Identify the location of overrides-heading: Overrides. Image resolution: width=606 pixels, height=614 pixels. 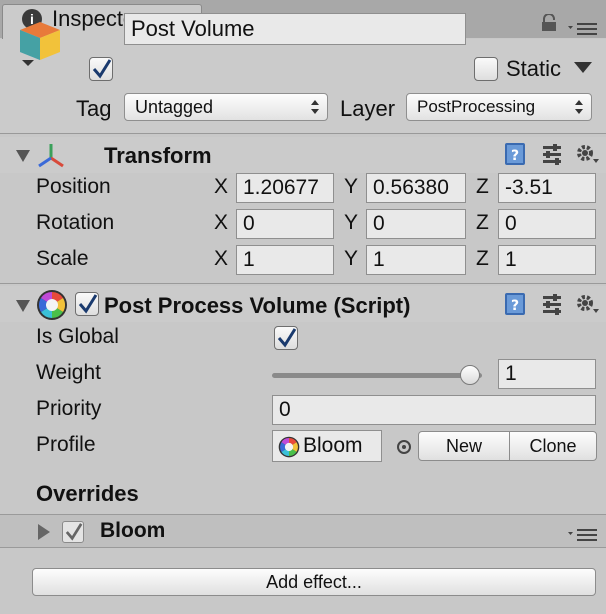
(87, 493).